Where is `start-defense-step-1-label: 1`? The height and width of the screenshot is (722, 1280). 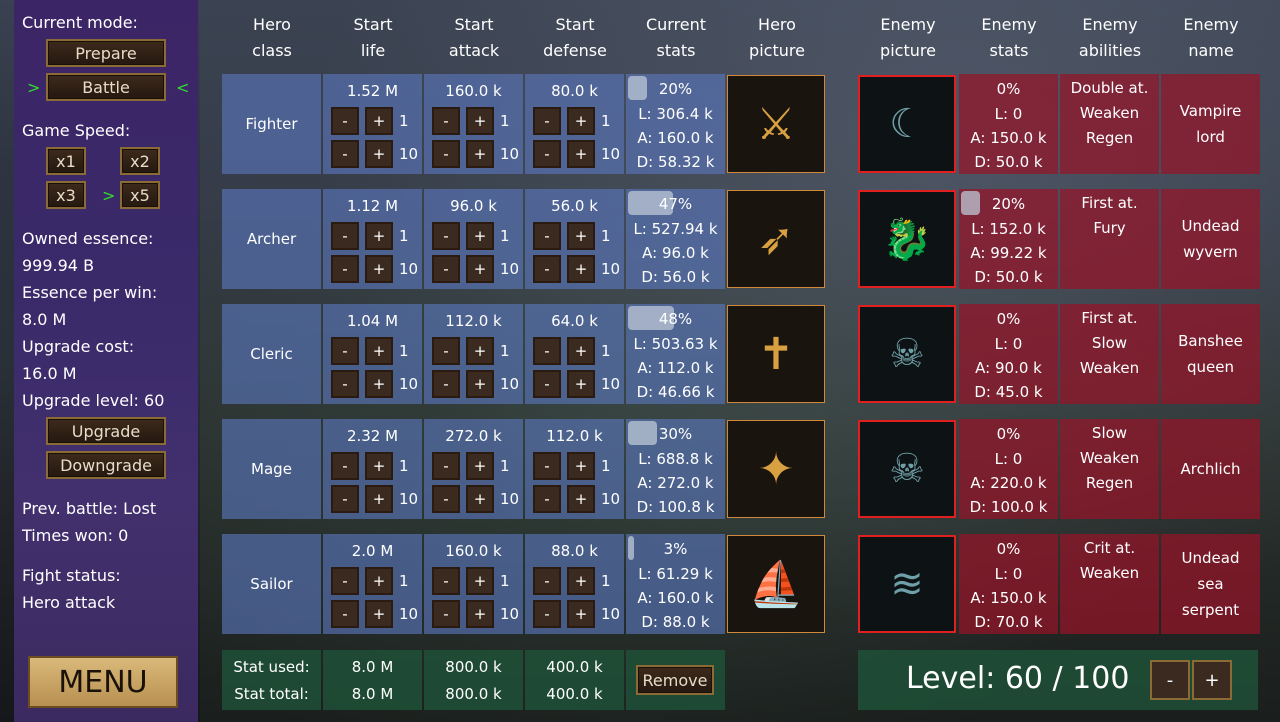 start-defense-step-1-label: 1 is located at coordinates (606, 351).